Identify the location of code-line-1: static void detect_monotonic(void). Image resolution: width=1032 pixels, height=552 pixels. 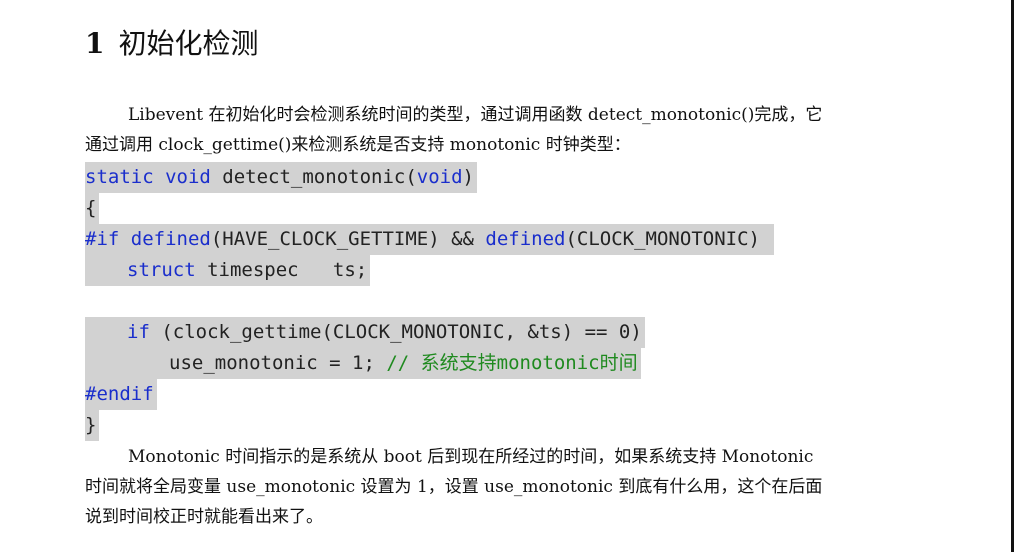
(429, 177).